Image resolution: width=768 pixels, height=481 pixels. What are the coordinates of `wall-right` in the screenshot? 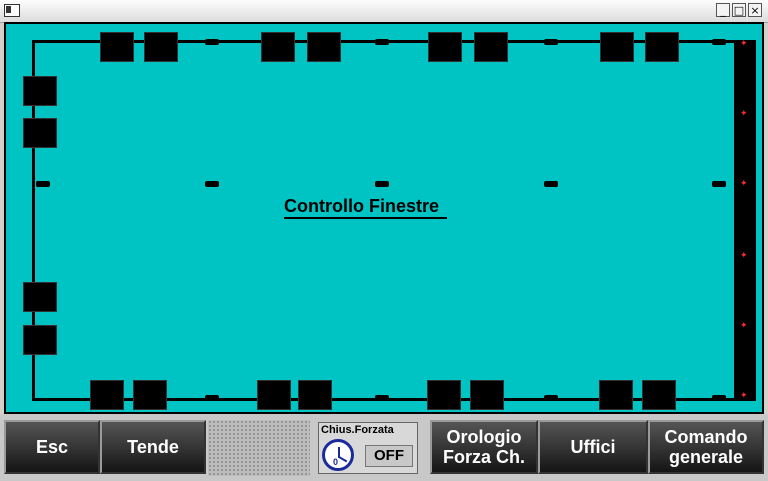 It's located at (745, 220).